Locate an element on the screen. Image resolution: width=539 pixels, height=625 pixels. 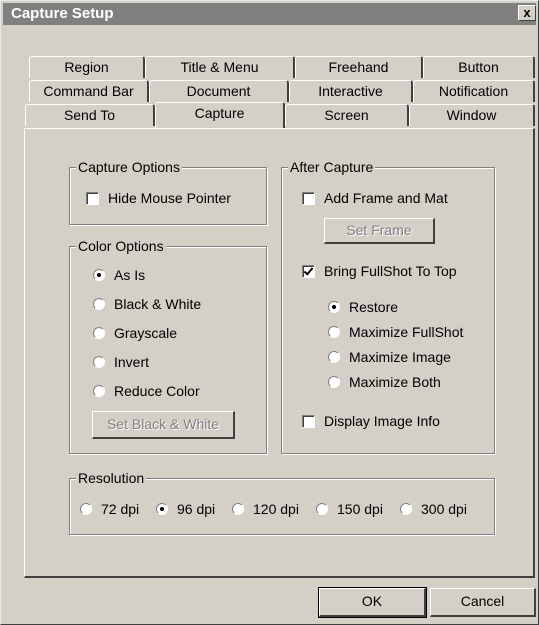
radio-label: Maximize Both is located at coordinates (395, 382).